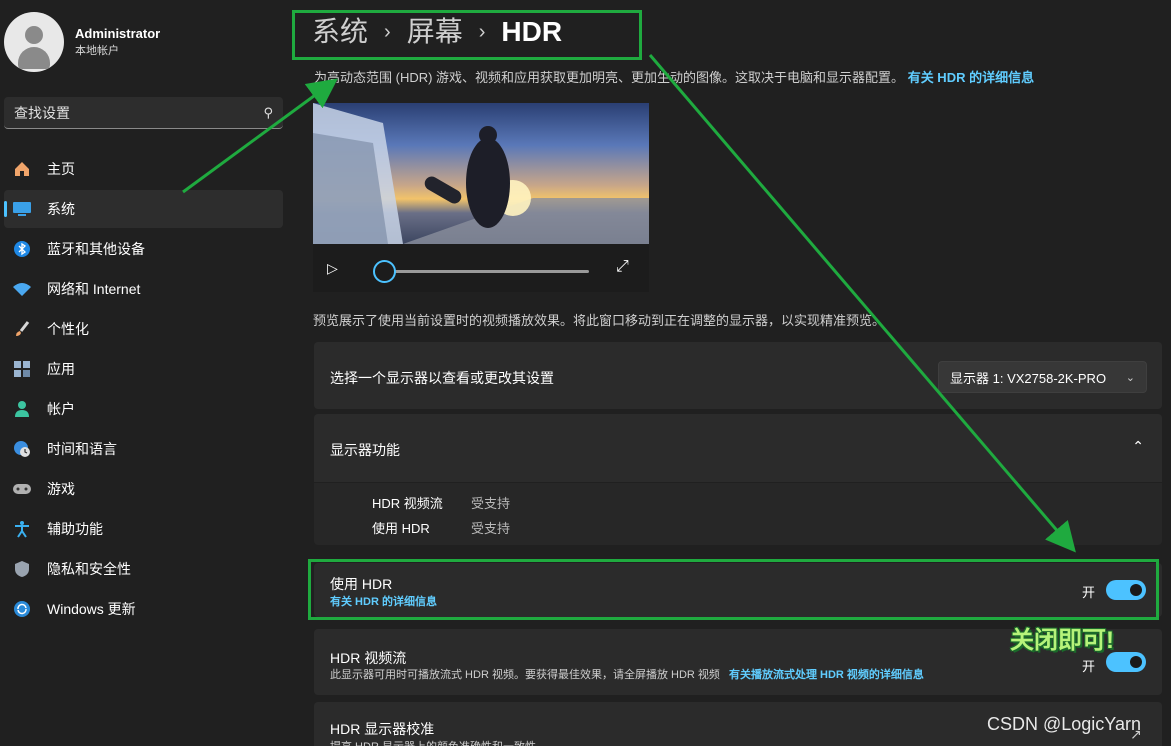 This screenshot has width=1171, height=746. I want to click on external-link-icon: ↗, so click(1136, 734).